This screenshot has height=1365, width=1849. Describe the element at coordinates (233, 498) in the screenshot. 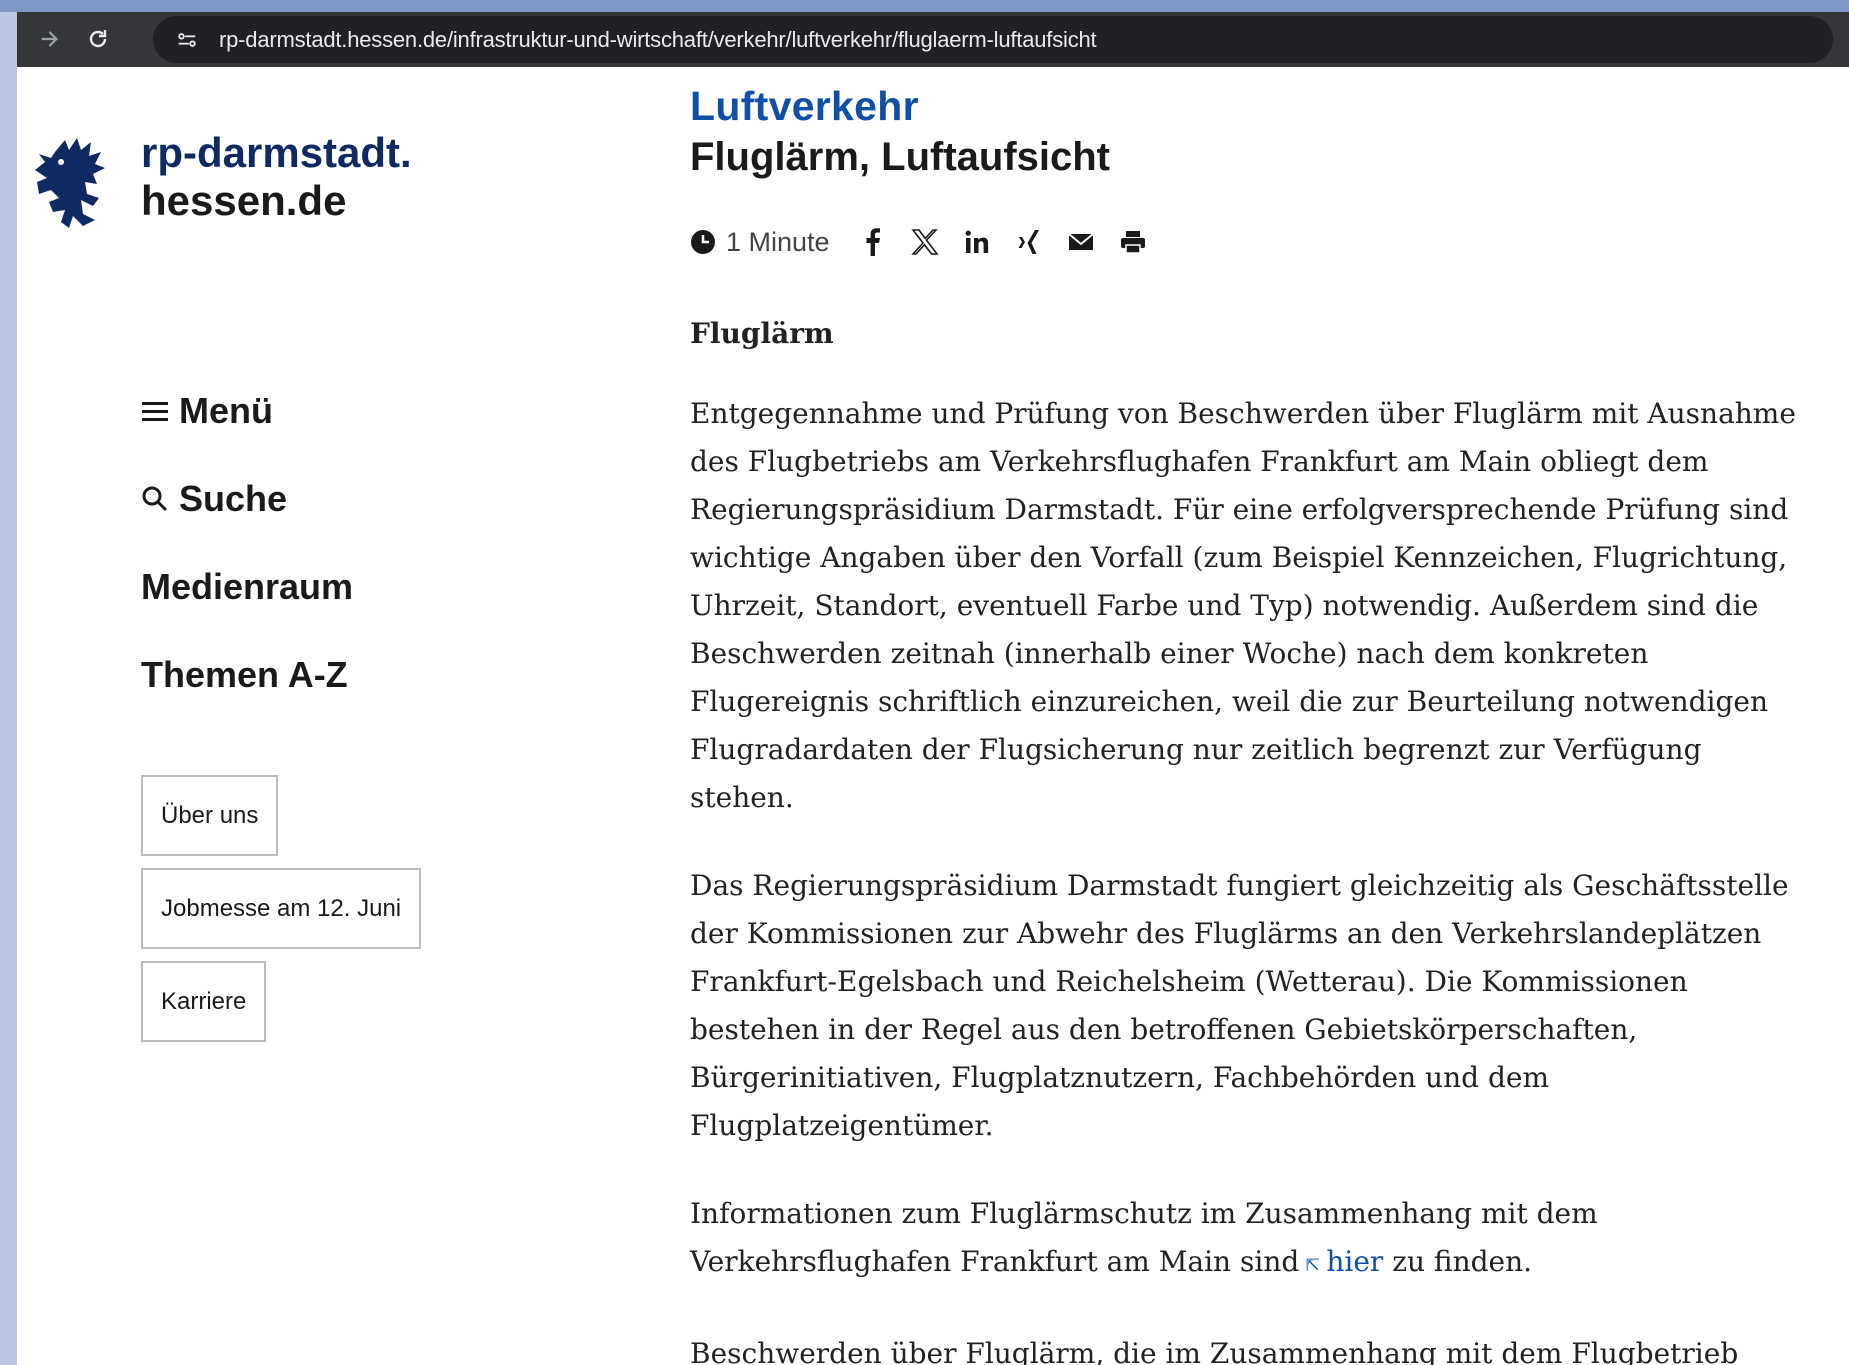

I see `search-label: Suche` at that location.